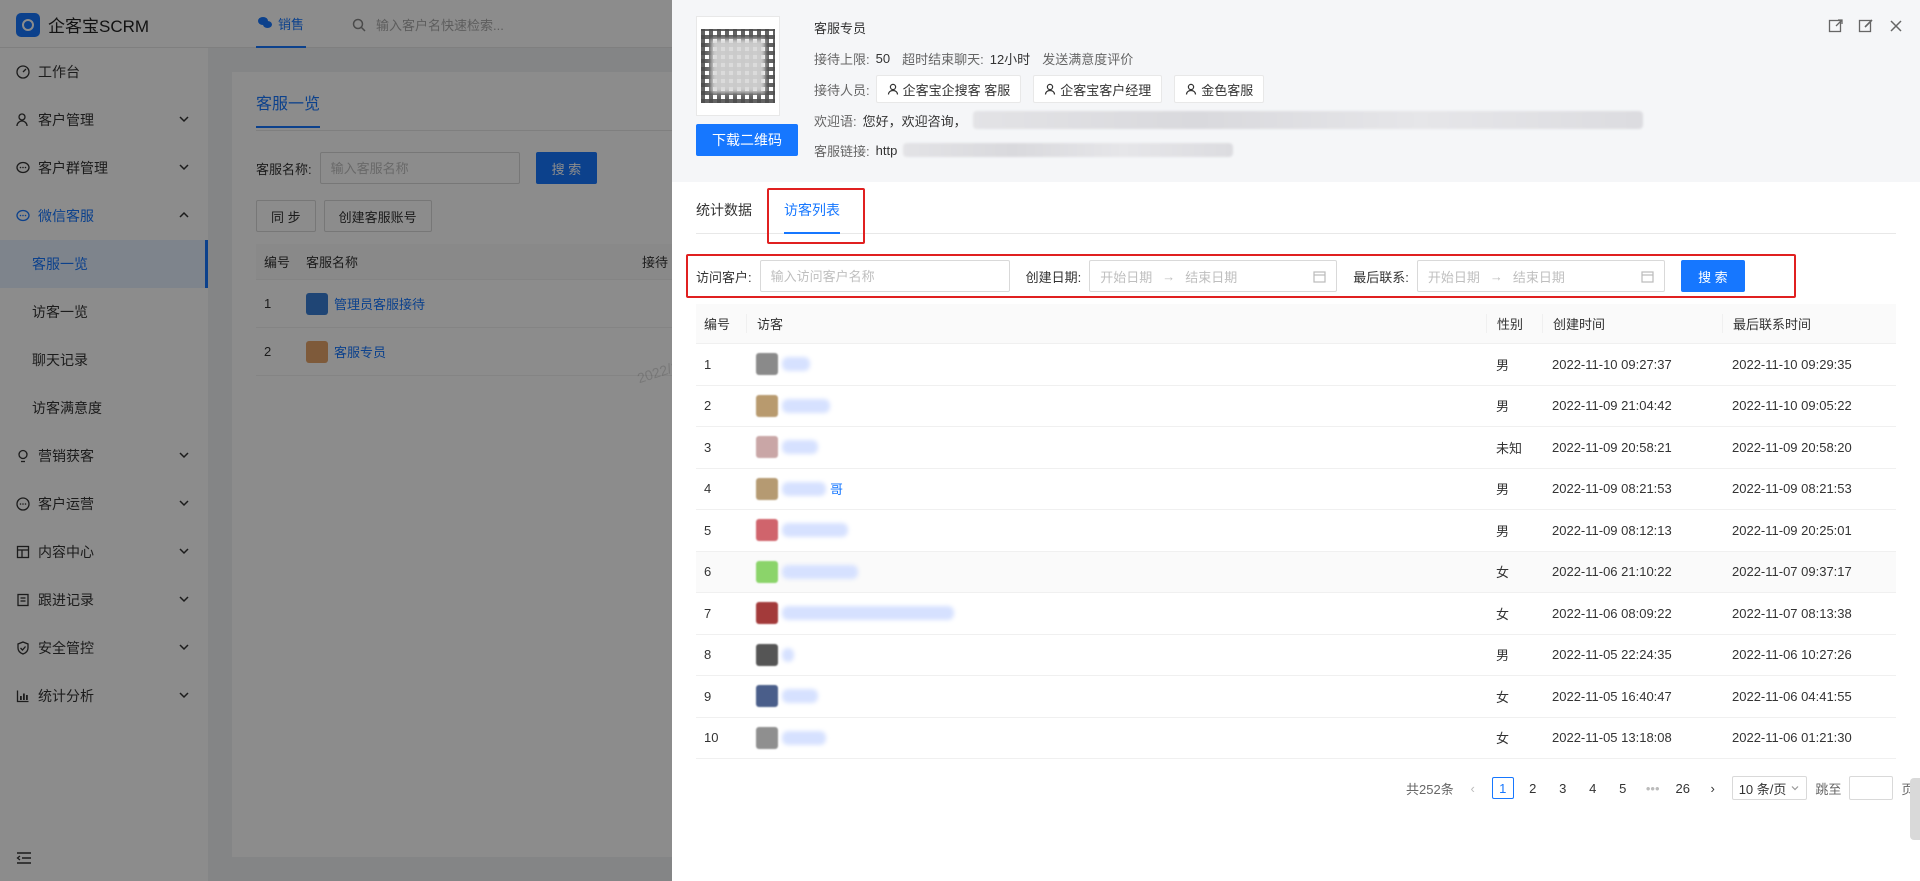 Image resolution: width=1920 pixels, height=881 pixels. What do you see at coordinates (1792, 530) in the screenshot?
I see `last-contact-cell: 2022-11-09 20:25:01` at bounding box center [1792, 530].